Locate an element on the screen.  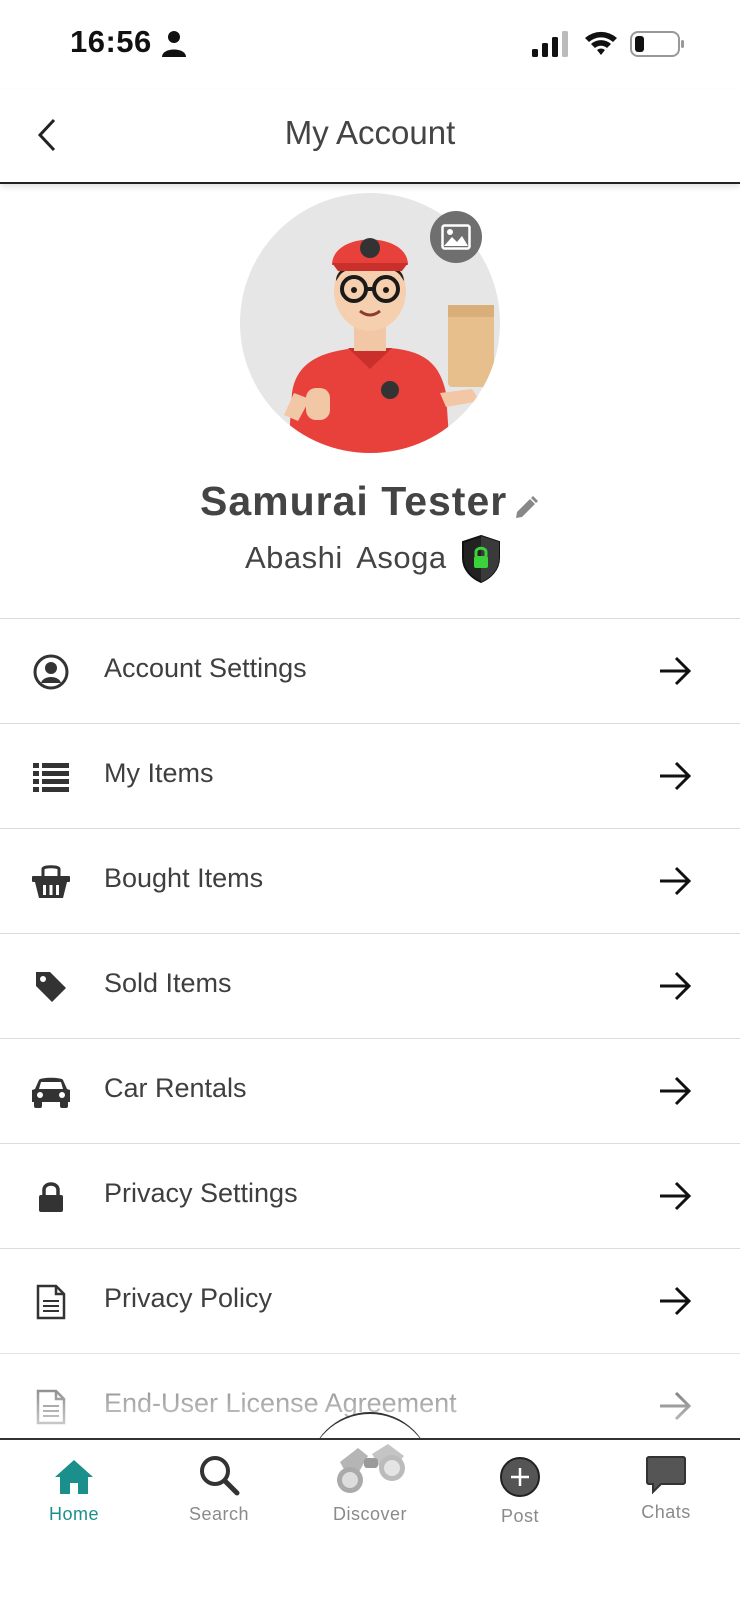
search-icon is located at coordinates (220, 1476).